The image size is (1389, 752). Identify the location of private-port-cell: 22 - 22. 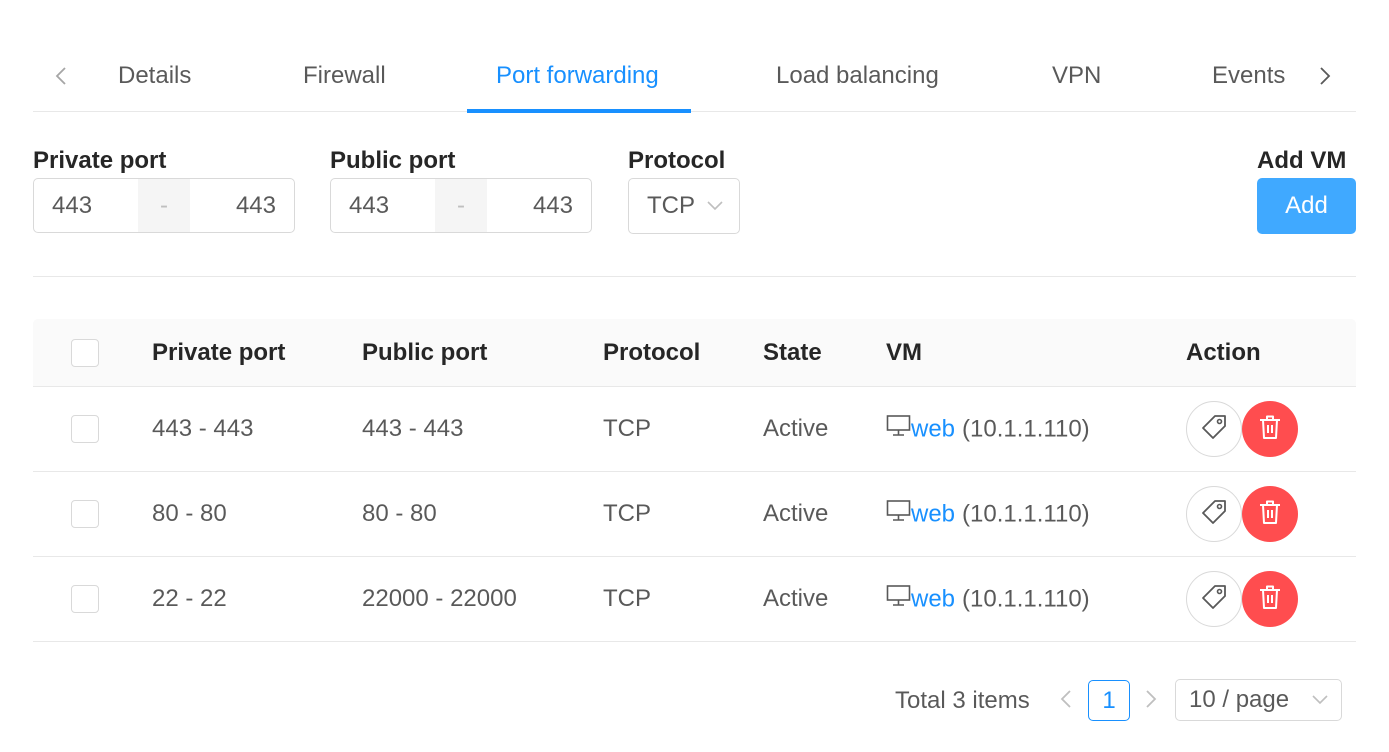
(189, 598).